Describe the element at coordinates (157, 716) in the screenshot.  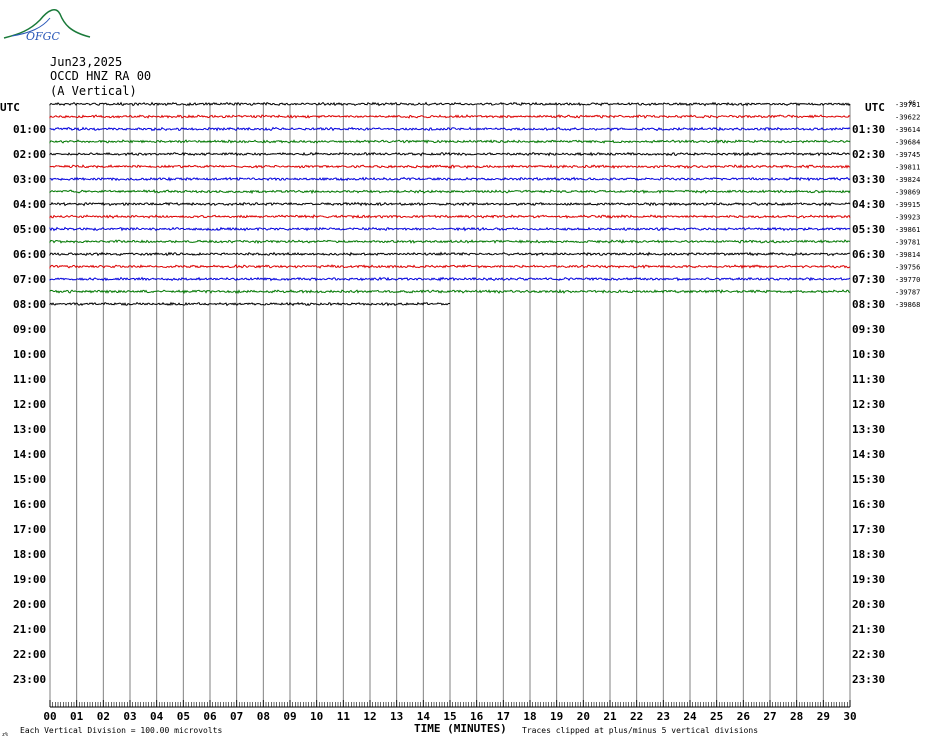
I see `x-tick-label: 04` at that location.